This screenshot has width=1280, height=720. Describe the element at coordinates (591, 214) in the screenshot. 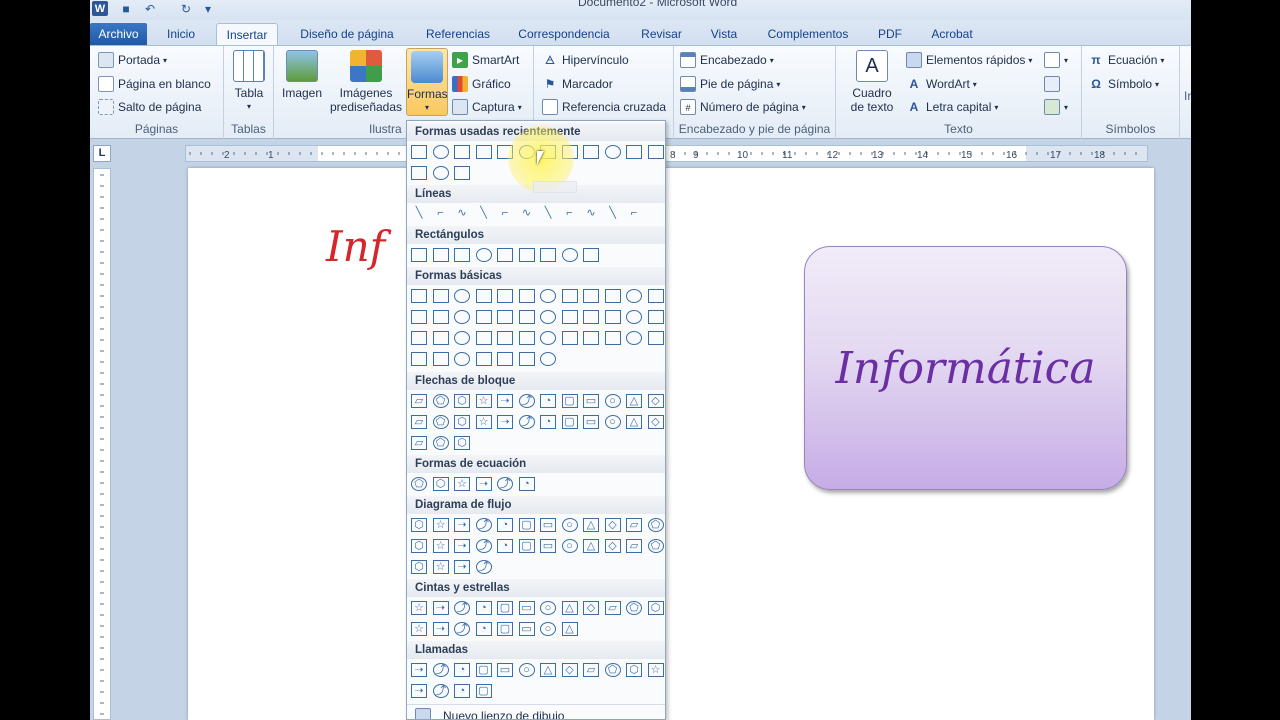

I see `shape-2-9-icon: ∿` at that location.